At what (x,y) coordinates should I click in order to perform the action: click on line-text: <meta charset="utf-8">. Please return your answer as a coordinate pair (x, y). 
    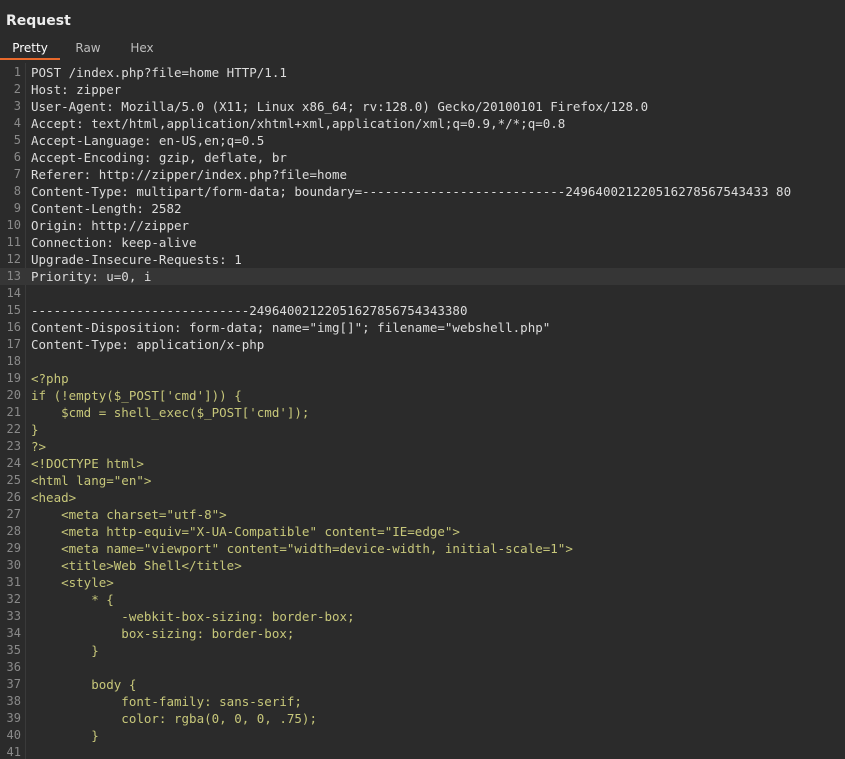
    Looking at the image, I should click on (129, 514).